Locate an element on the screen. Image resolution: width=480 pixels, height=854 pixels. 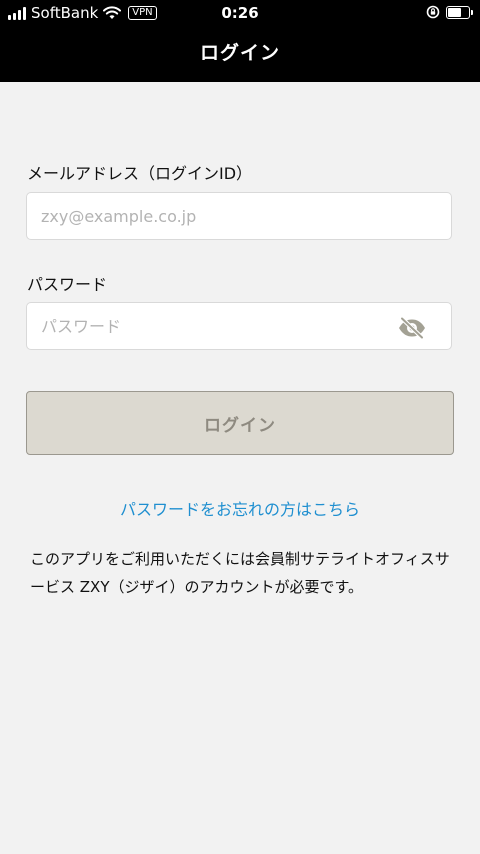
password-input is located at coordinates (239, 326).